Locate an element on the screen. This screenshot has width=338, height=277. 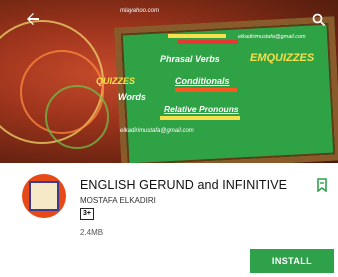
orange-bar is located at coordinates (206, 90).